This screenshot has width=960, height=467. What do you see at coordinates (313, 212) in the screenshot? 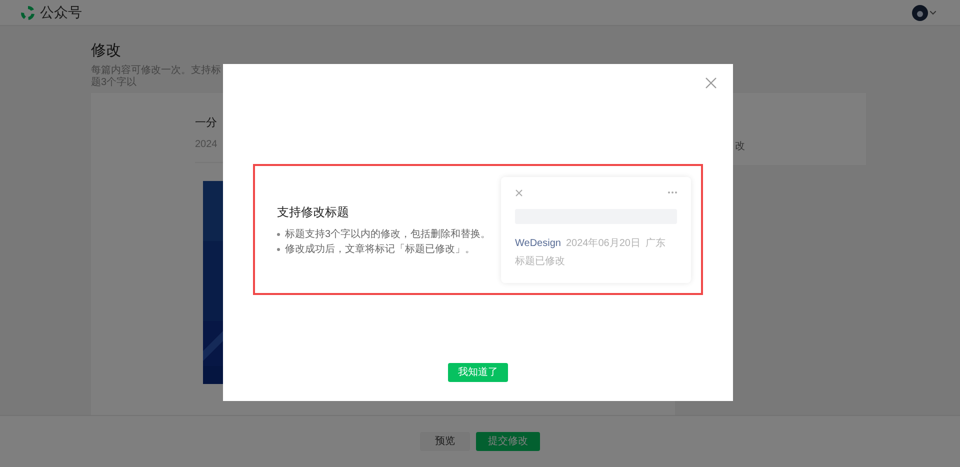
I see `feature-title: 支持修改标题` at bounding box center [313, 212].